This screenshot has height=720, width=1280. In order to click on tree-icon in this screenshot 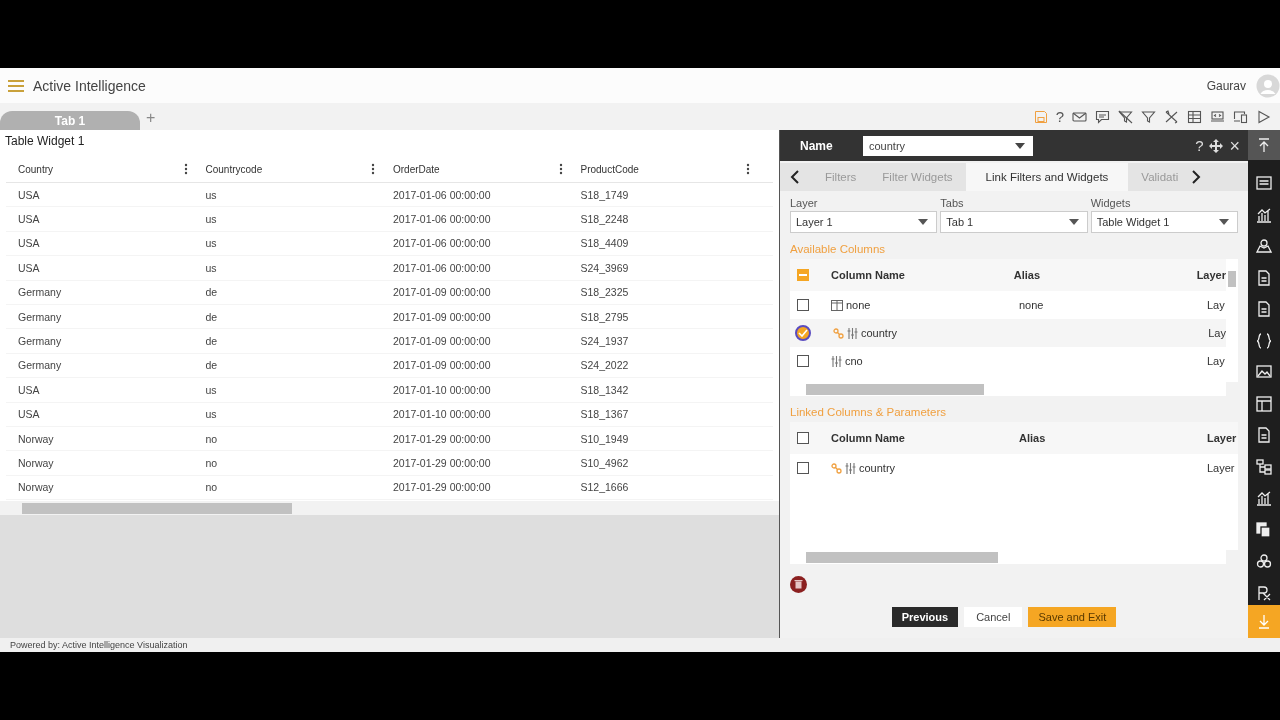, I will do `click(1264, 466)`.